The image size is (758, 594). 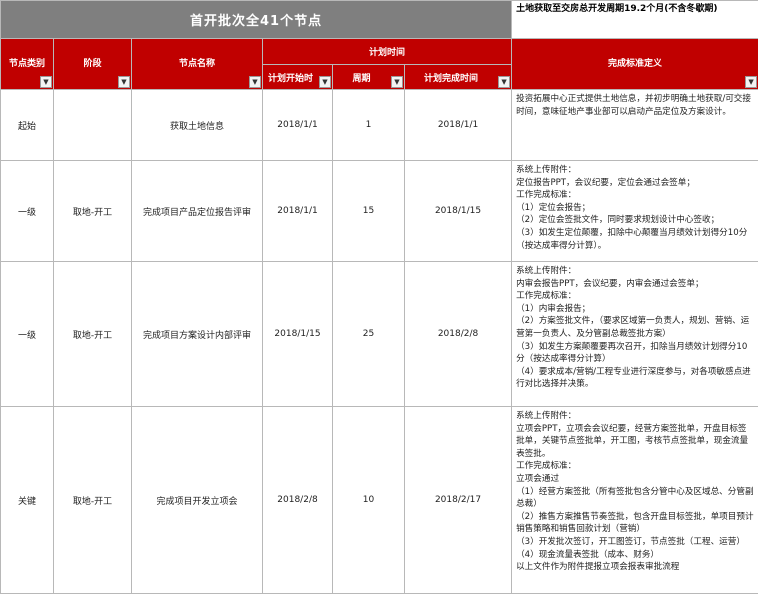 What do you see at coordinates (635, 20) in the screenshot?
I see `period-note: 土地获取至交房总开发周期19.2个月(不含冬歇期)` at bounding box center [635, 20].